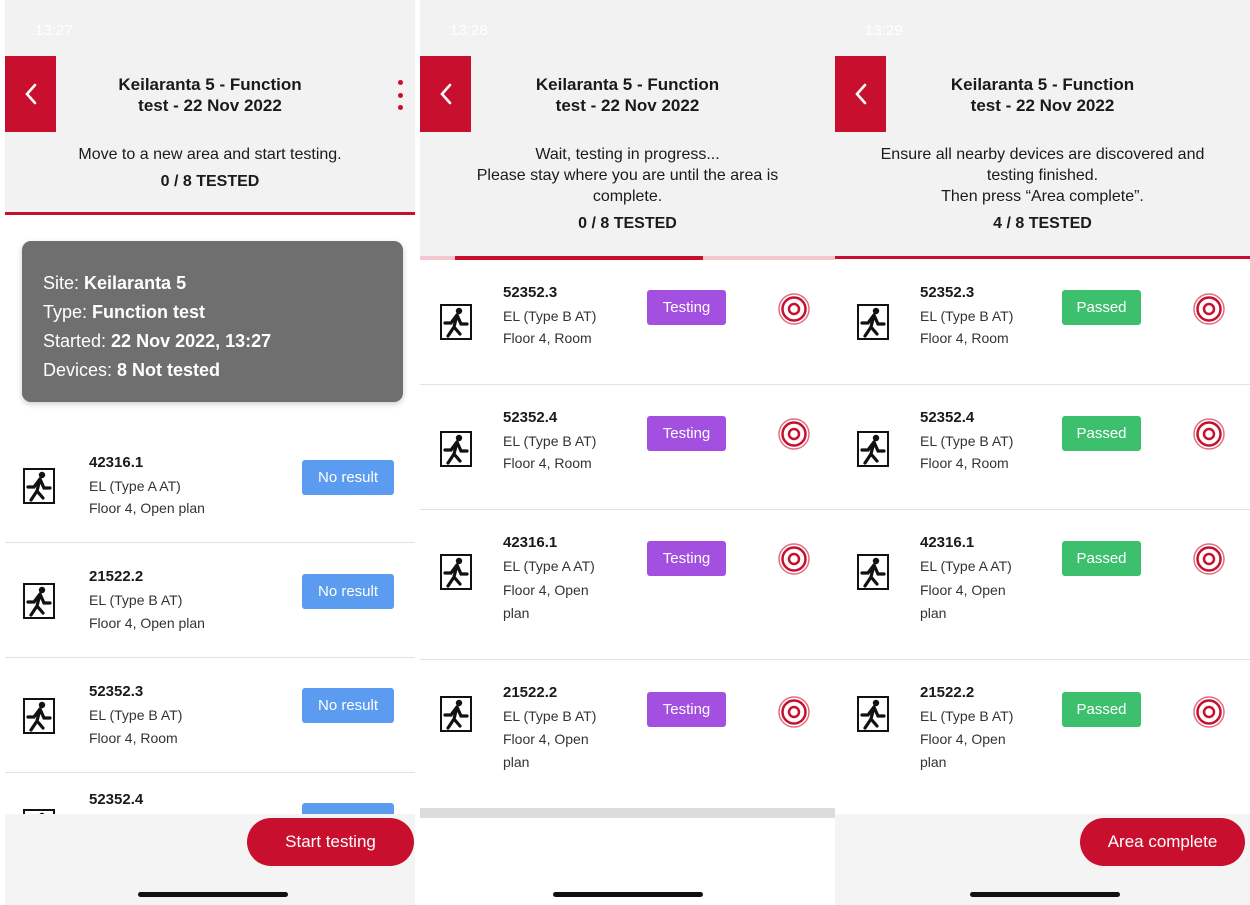 This screenshot has width=1250, height=905. I want to click on status-bar: 13:29, so click(1042, 28).